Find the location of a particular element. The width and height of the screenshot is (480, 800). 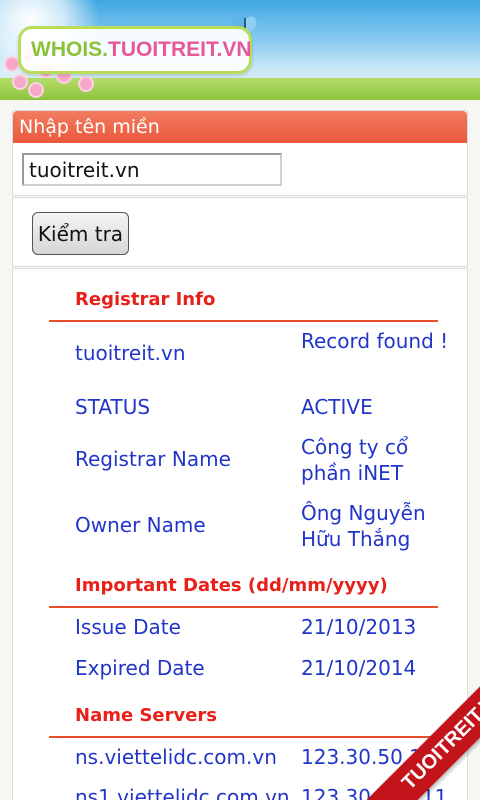

watermark-corner: TUOITREIT.VN is located at coordinates (420, 740).